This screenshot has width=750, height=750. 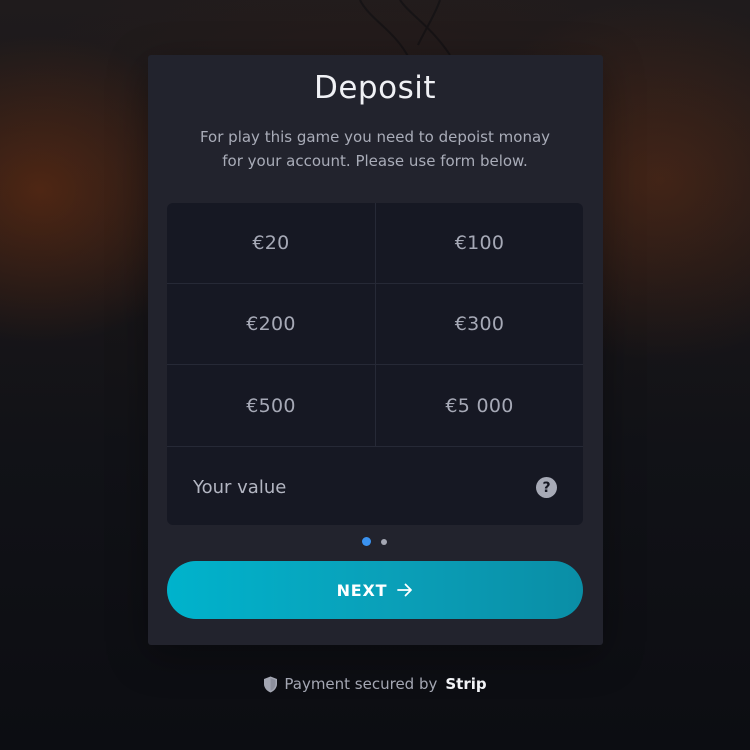 What do you see at coordinates (405, 590) in the screenshot?
I see `arrow-right-icon` at bounding box center [405, 590].